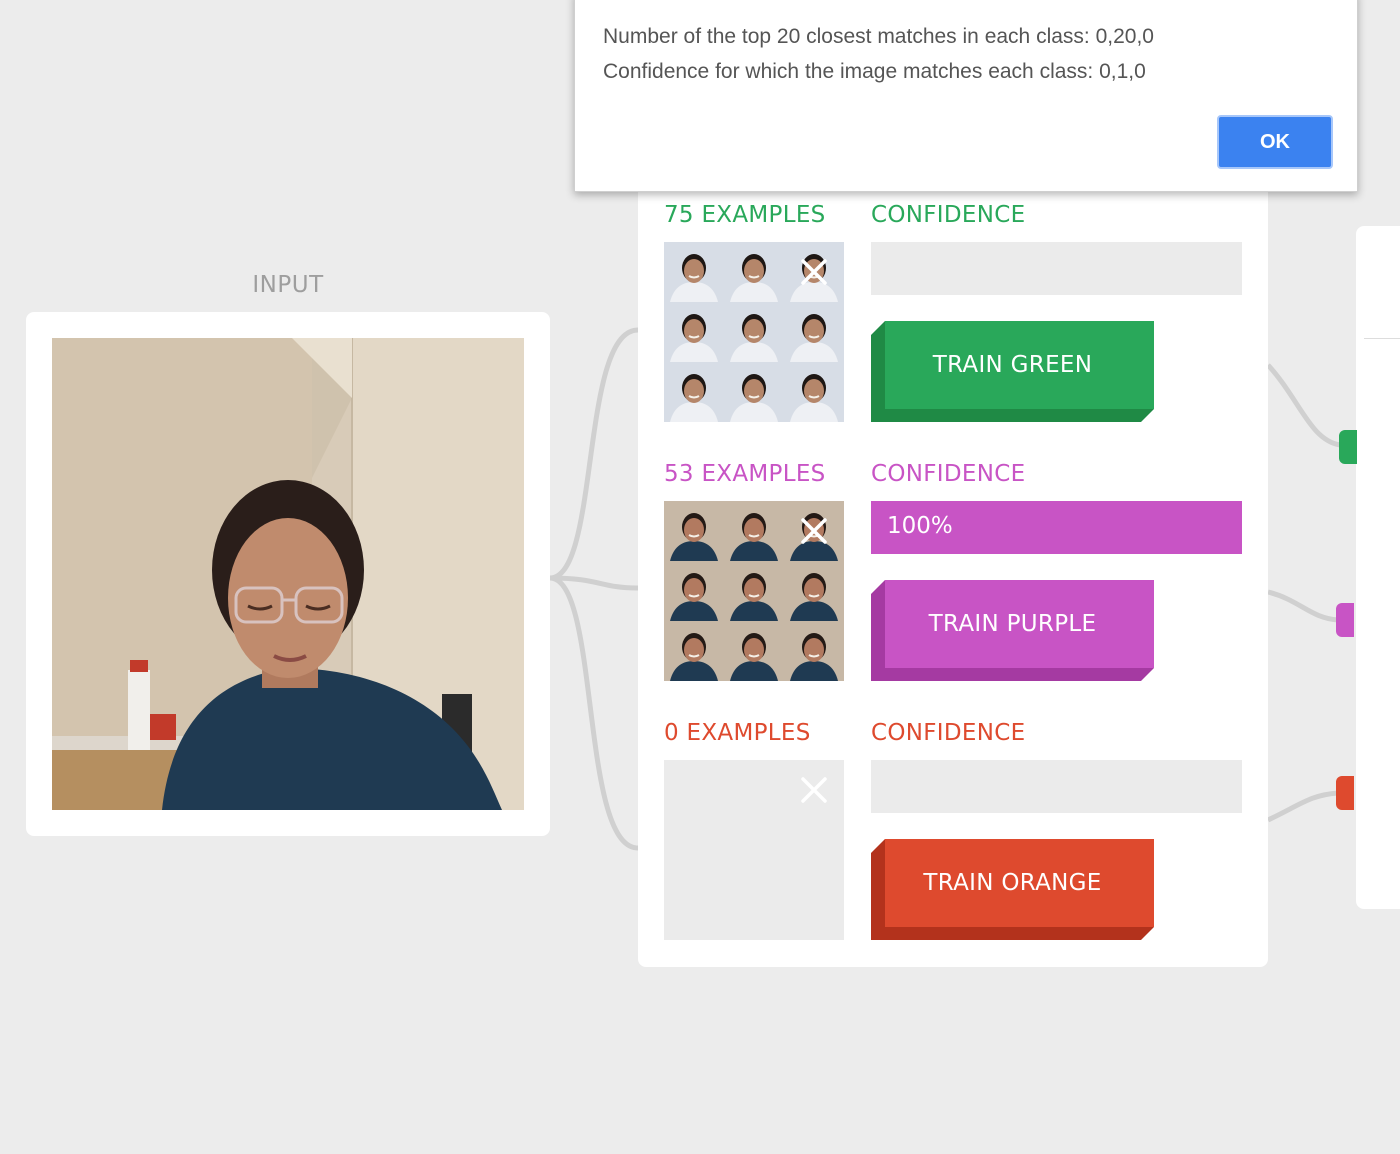 This screenshot has width=1400, height=1154. Describe the element at coordinates (754, 850) in the screenshot. I see `orange-examples-thumbnails` at that location.